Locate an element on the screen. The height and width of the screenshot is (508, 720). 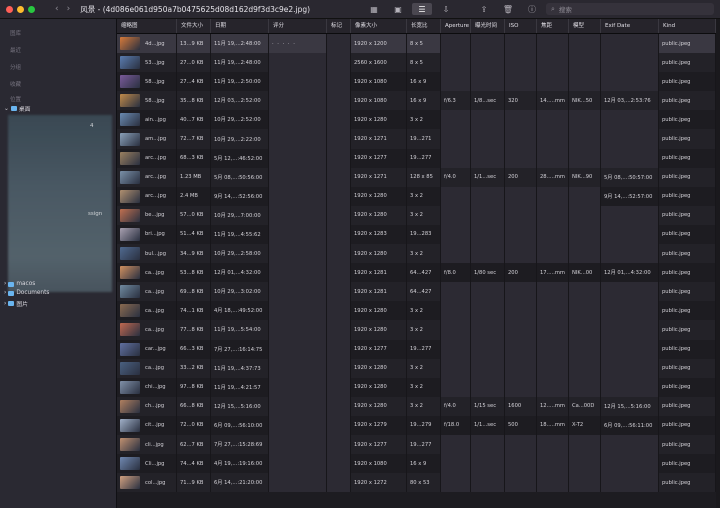
search-field: ⌕ 搜索 is located at coordinates (630, 9).